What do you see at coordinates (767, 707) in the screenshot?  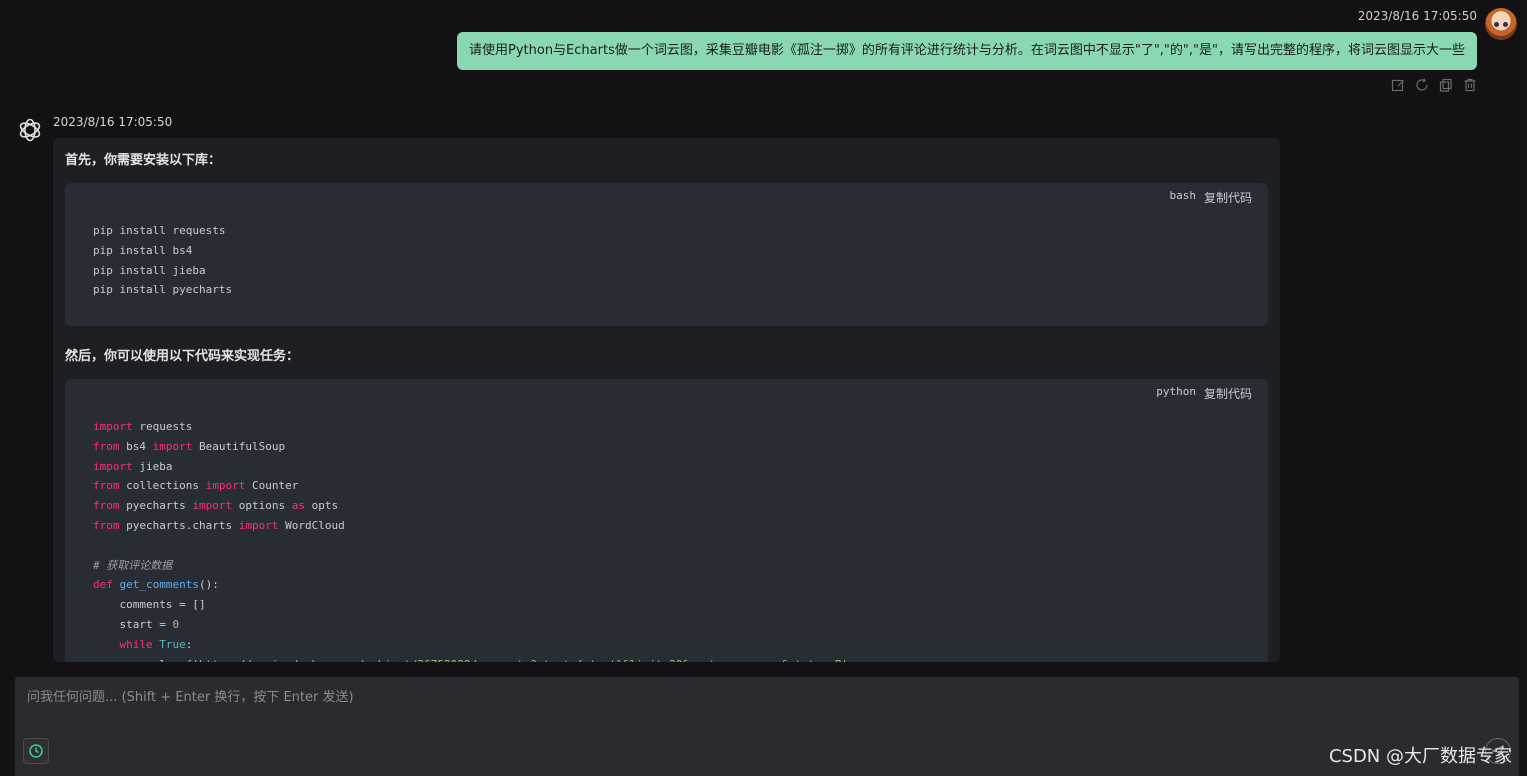 I see `chat-input` at bounding box center [767, 707].